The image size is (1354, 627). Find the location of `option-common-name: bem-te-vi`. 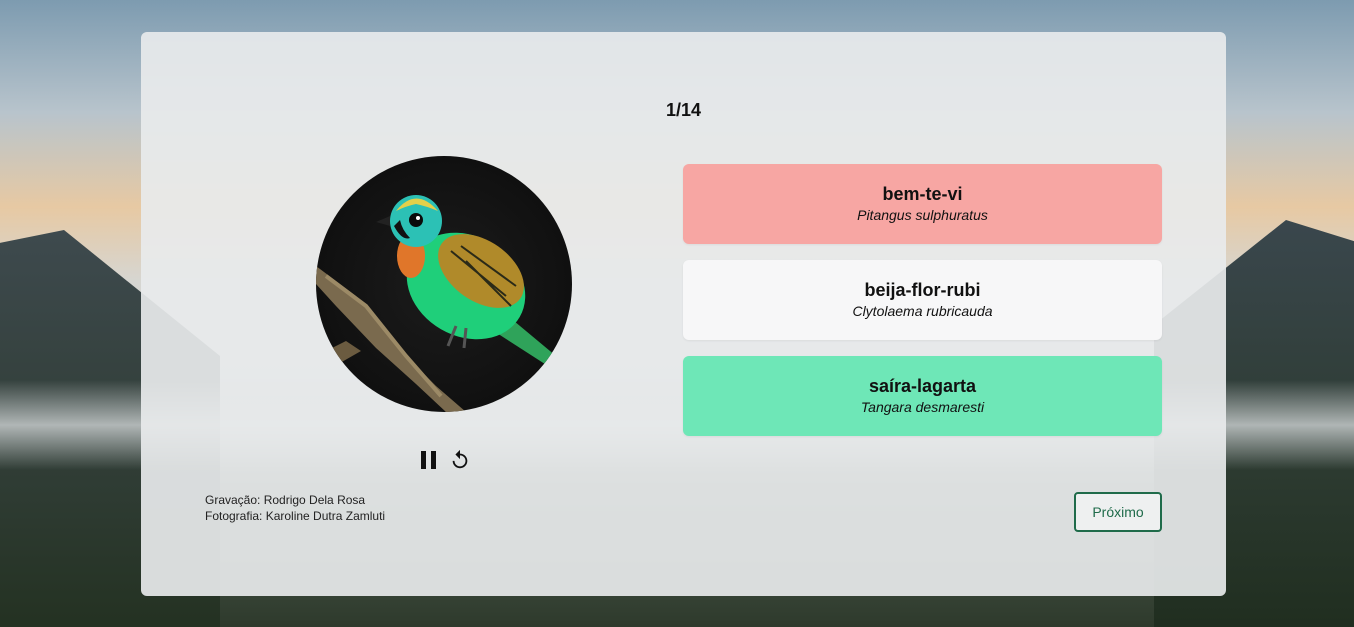

option-common-name: bem-te-vi is located at coordinates (922, 194).